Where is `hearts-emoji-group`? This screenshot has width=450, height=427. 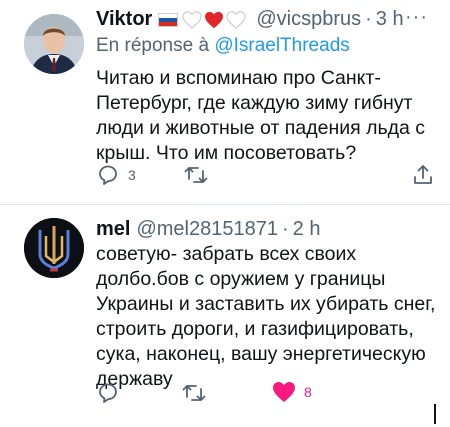 hearts-emoji-group is located at coordinates (215, 19).